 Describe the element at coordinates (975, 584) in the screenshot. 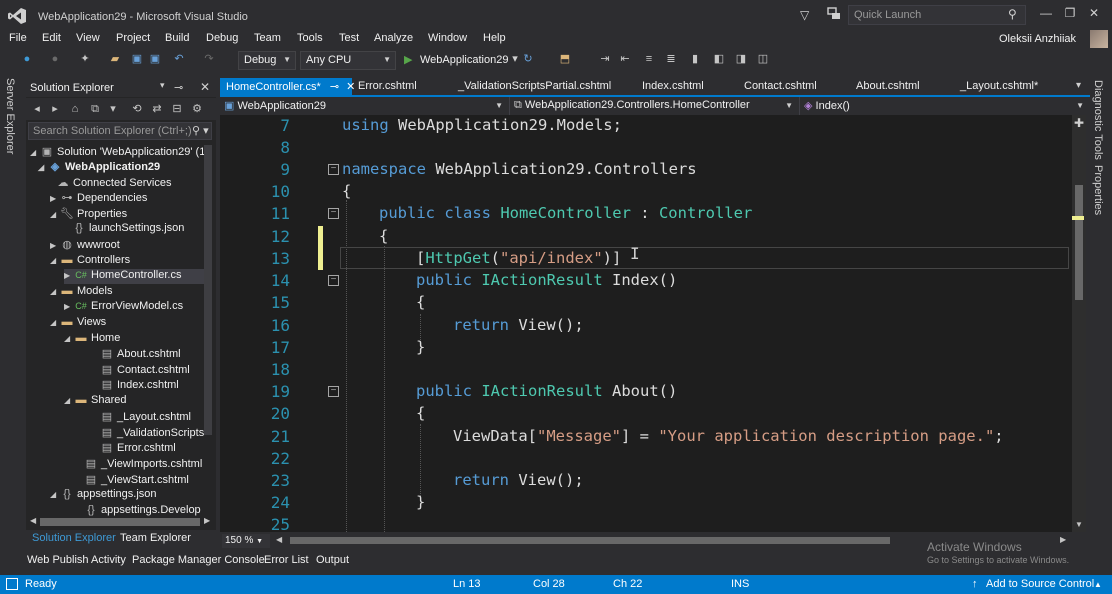

I see `up-arrow-icon: ↑` at that location.